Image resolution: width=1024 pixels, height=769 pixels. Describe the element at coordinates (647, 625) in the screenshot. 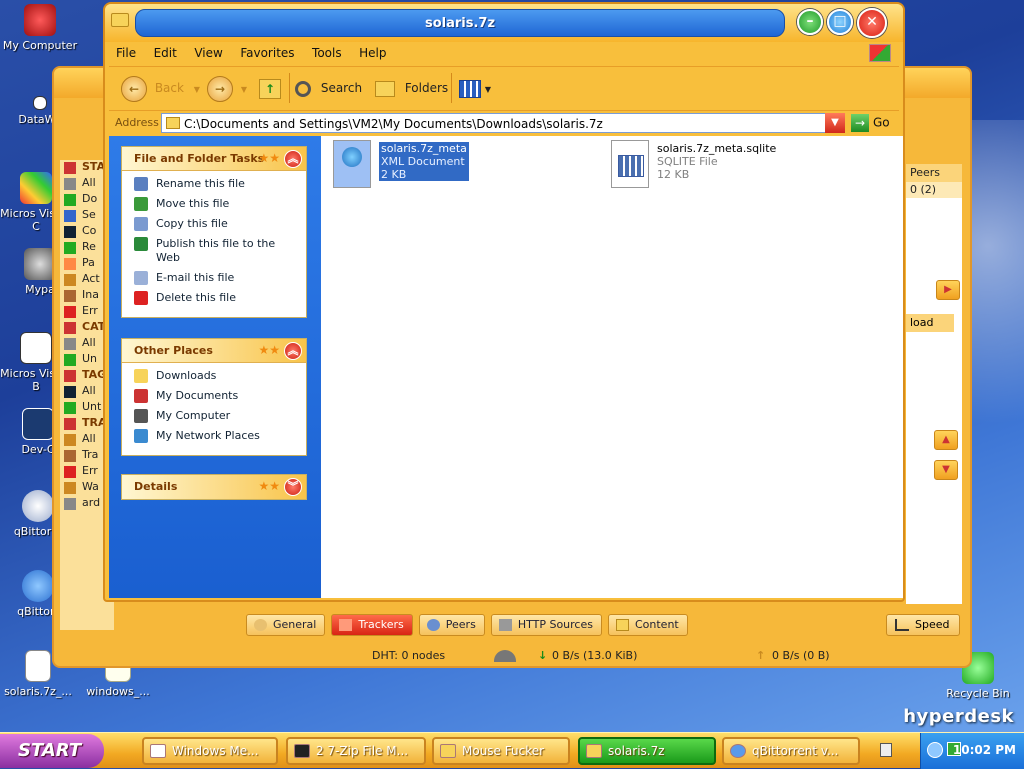

I see `tab-content: Content` at that location.